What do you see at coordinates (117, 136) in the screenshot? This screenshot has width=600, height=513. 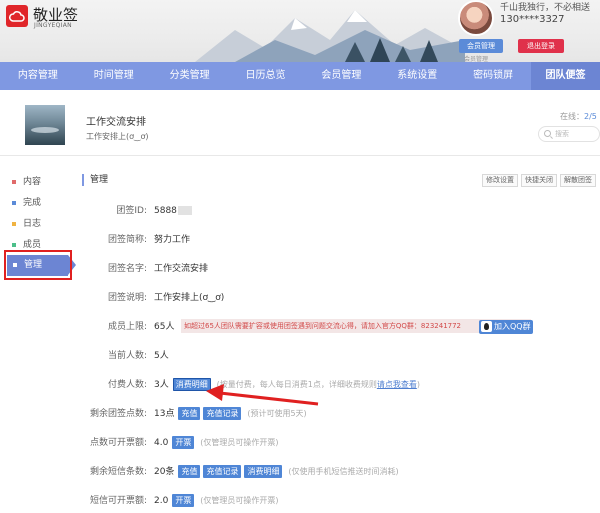 I see `team-description: 工作安排上(ơ‿ơ)` at bounding box center [117, 136].